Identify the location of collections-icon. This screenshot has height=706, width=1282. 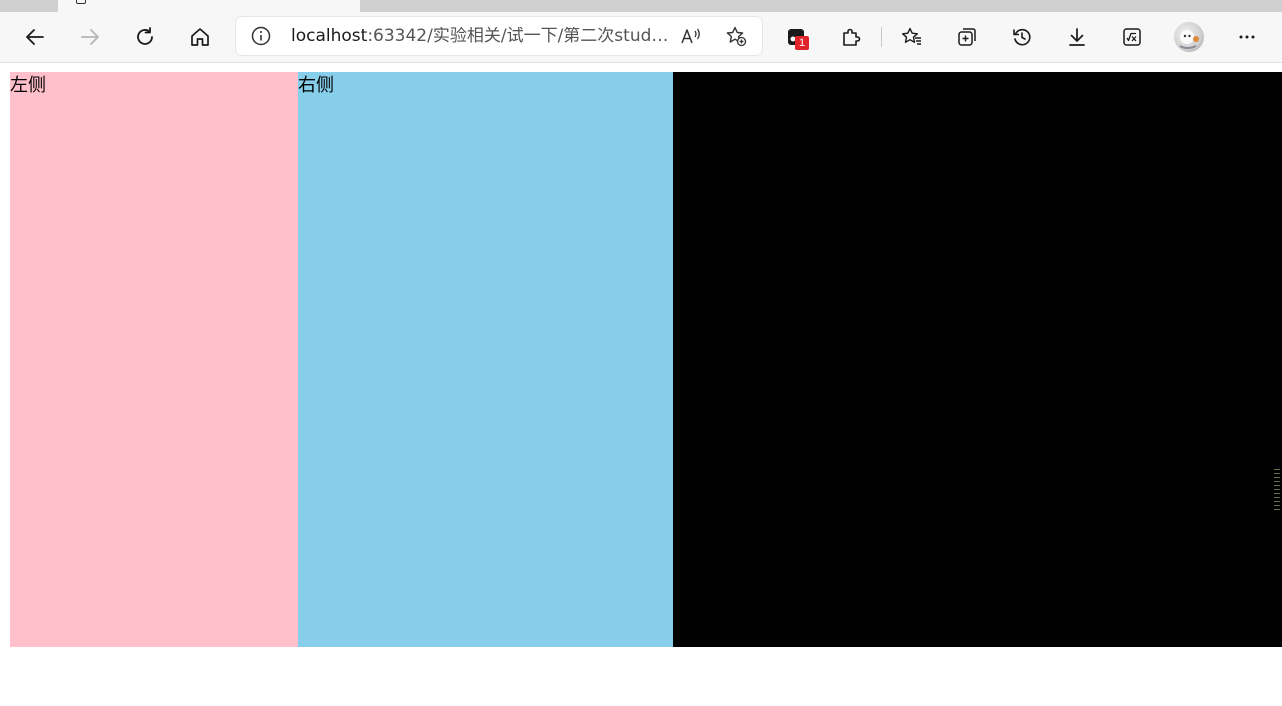
(967, 37).